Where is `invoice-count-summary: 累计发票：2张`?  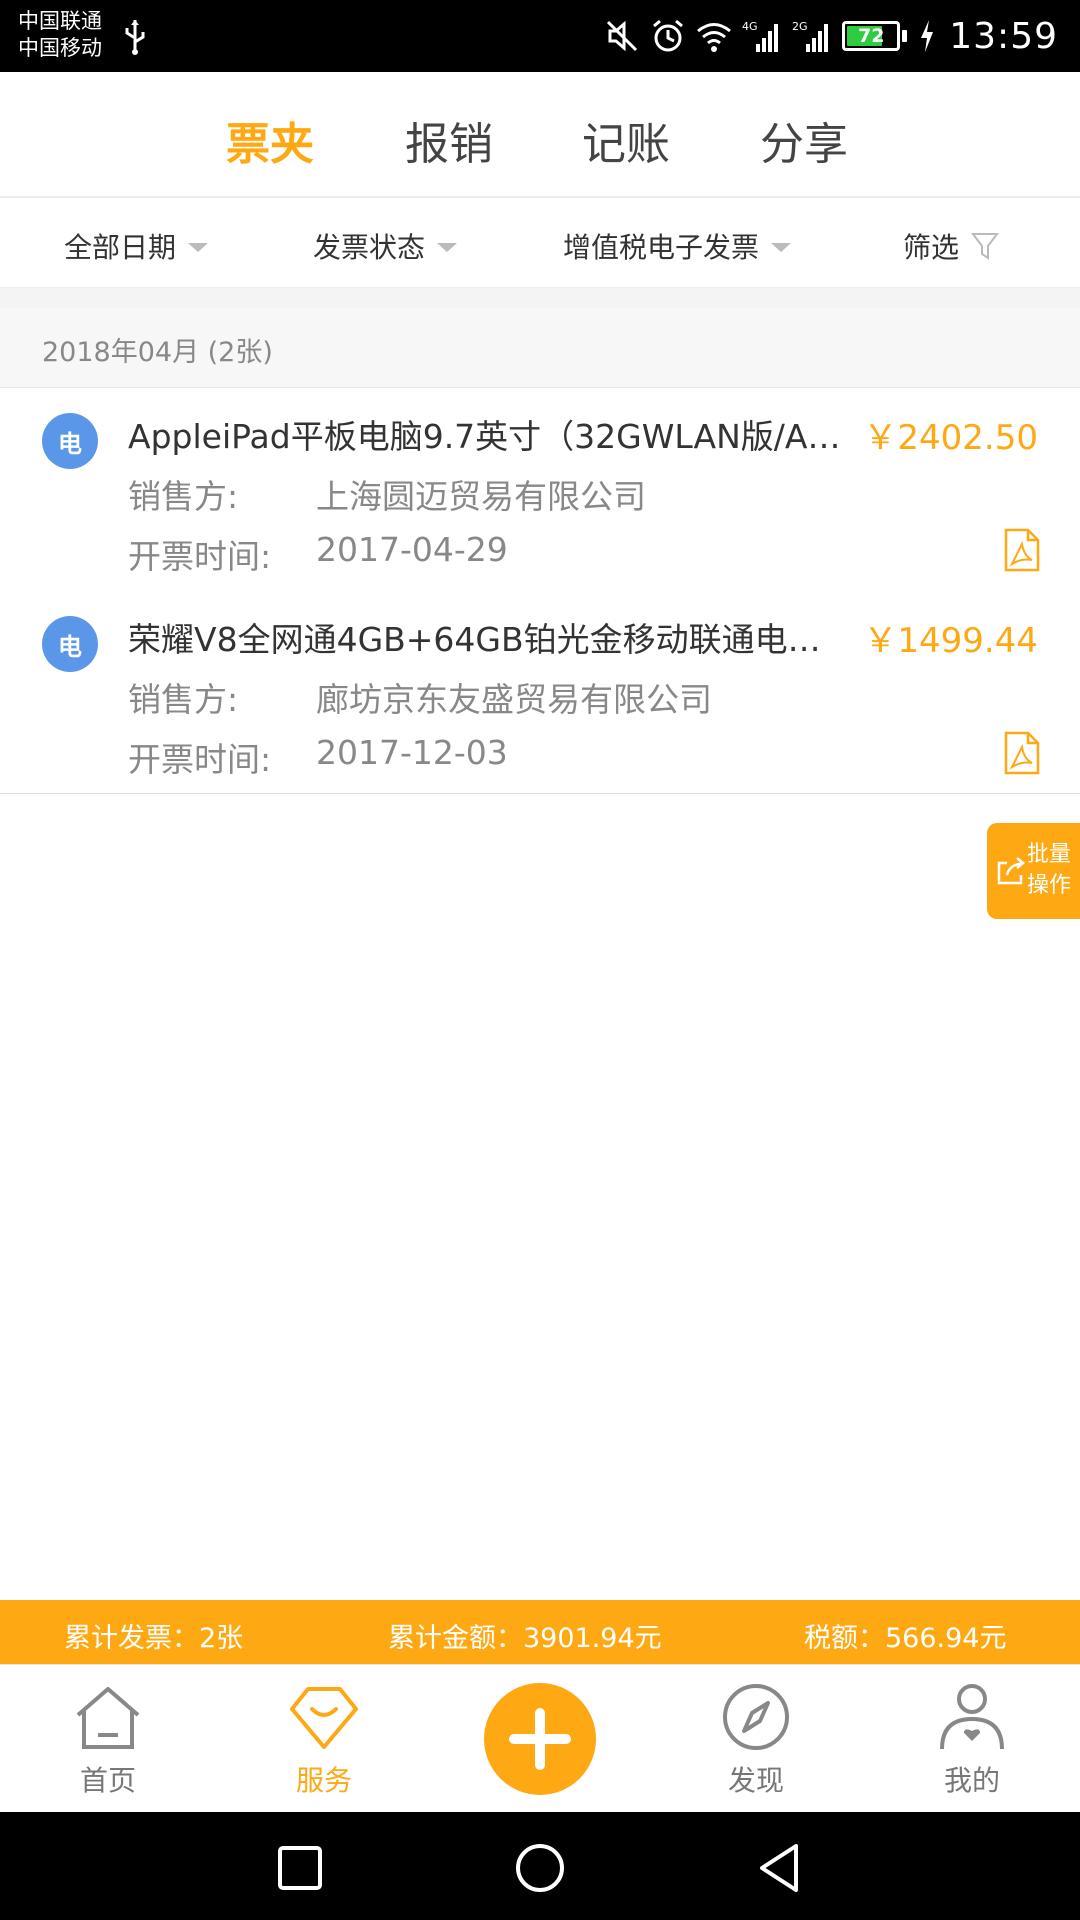 invoice-count-summary: 累计发票：2张 is located at coordinates (154, 1638).